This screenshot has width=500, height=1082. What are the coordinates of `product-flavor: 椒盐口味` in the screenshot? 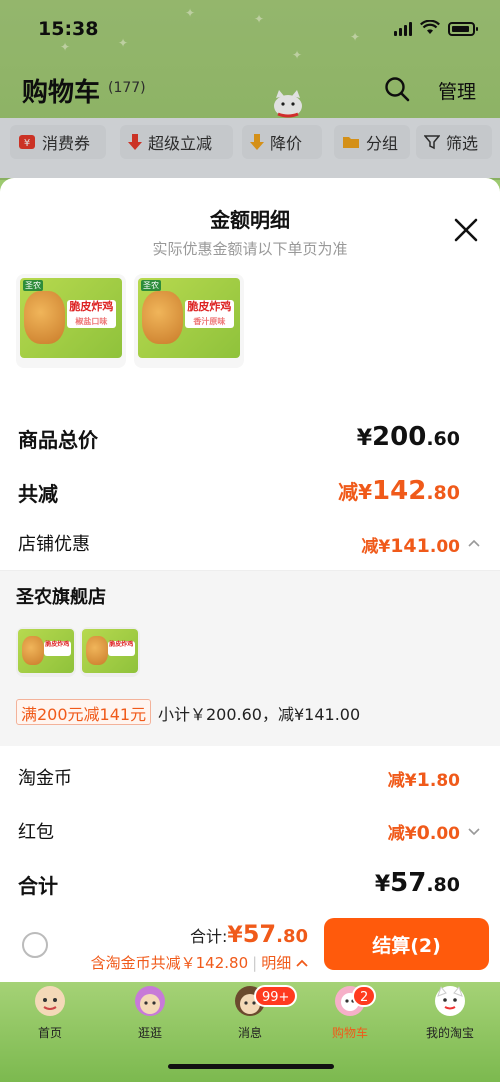 It's located at (91, 322).